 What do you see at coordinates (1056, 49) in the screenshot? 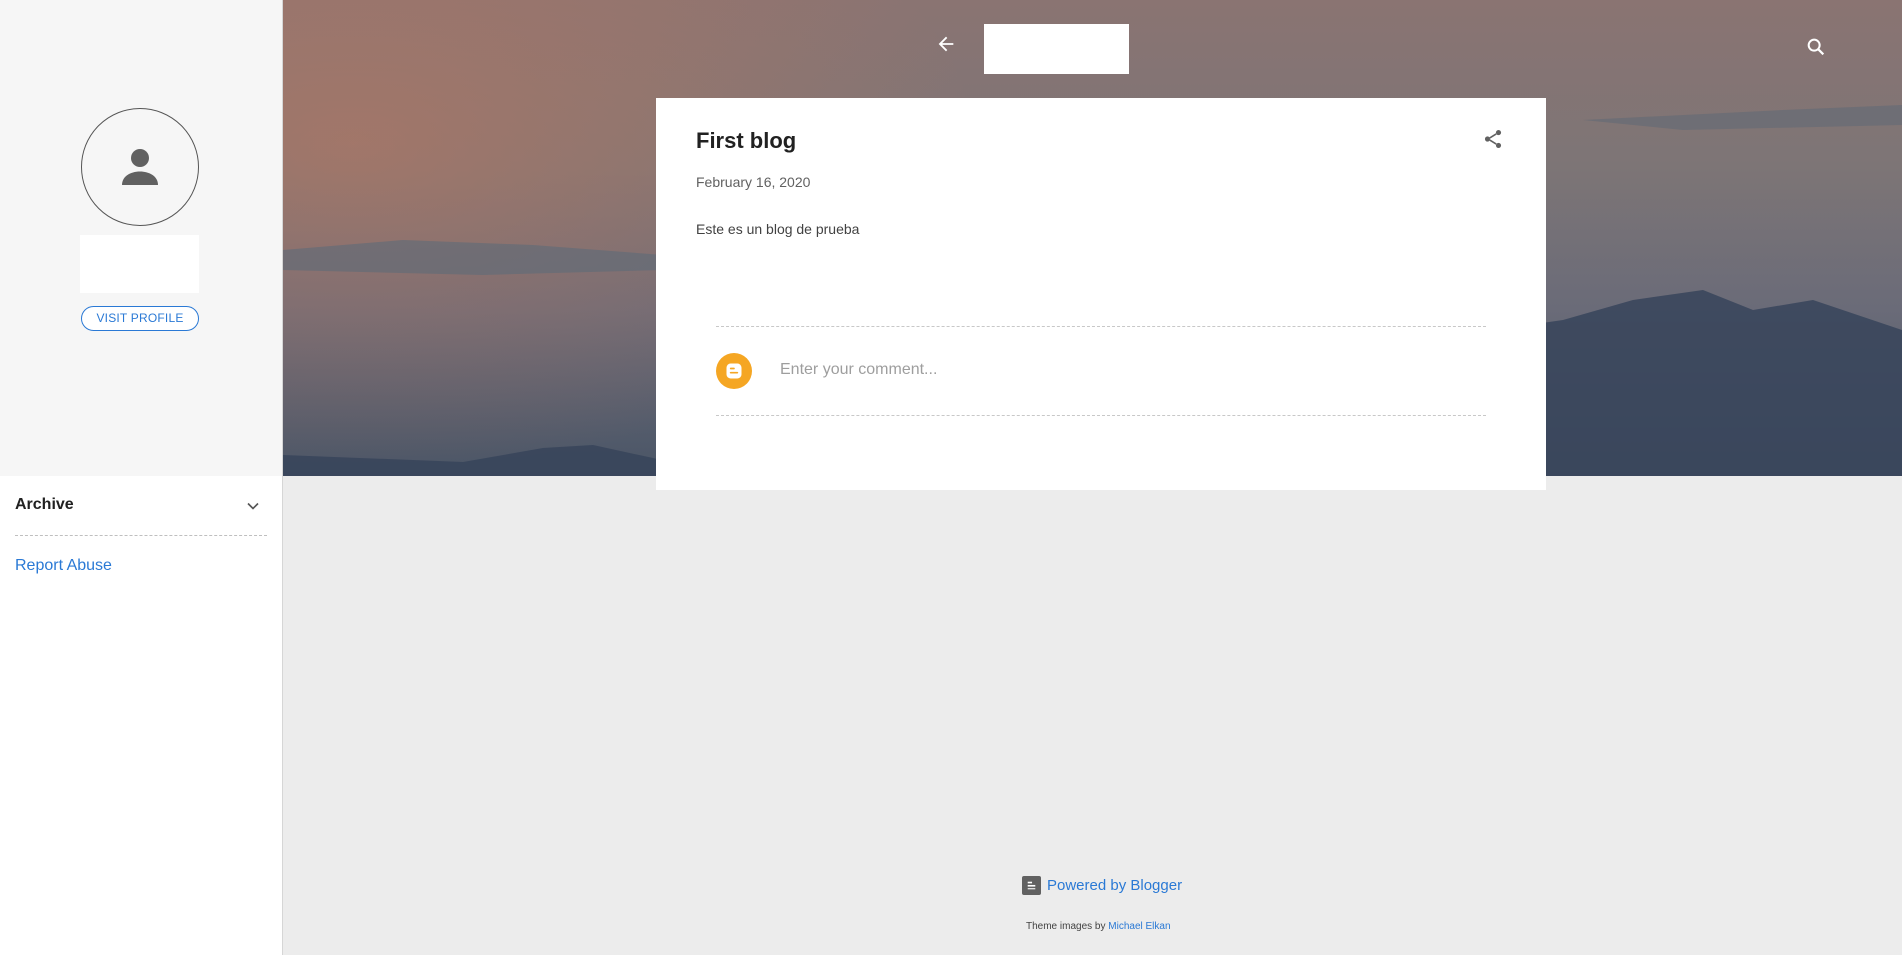
I see `blog-title-placeholder` at bounding box center [1056, 49].